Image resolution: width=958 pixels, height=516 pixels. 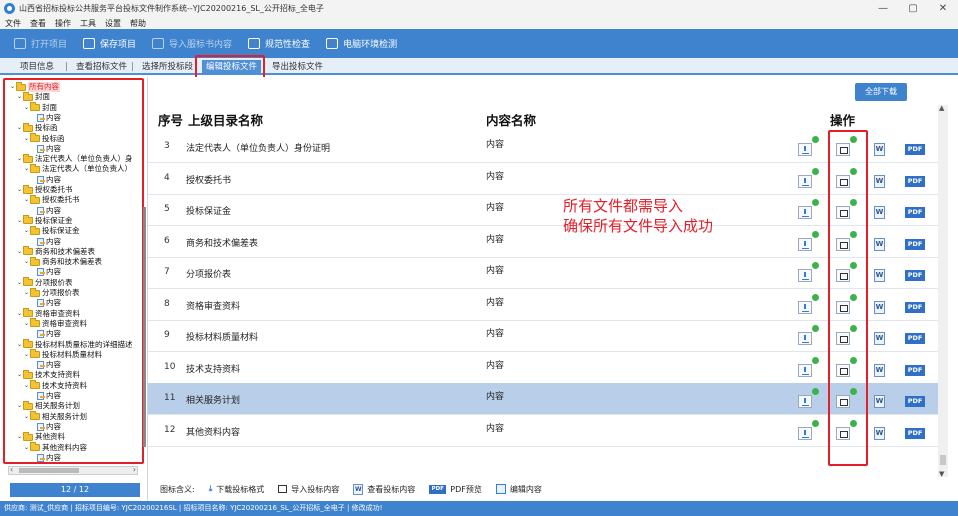 What do you see at coordinates (38, 23) in the screenshot?
I see `menu-view: 查看` at bounding box center [38, 23].